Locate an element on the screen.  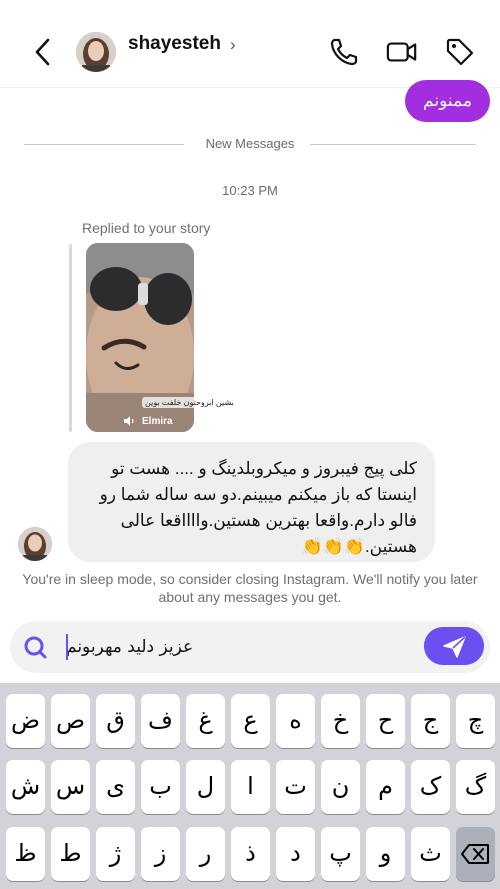
key: ق is located at coordinates (115, 721).